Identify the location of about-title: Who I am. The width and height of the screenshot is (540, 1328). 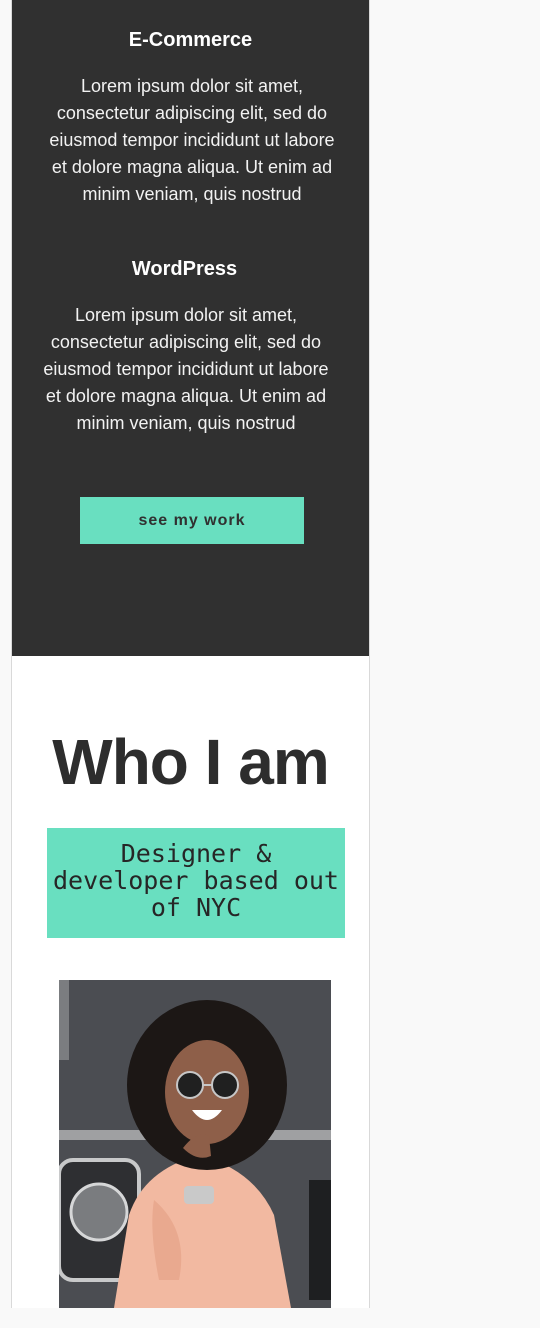
(190, 762).